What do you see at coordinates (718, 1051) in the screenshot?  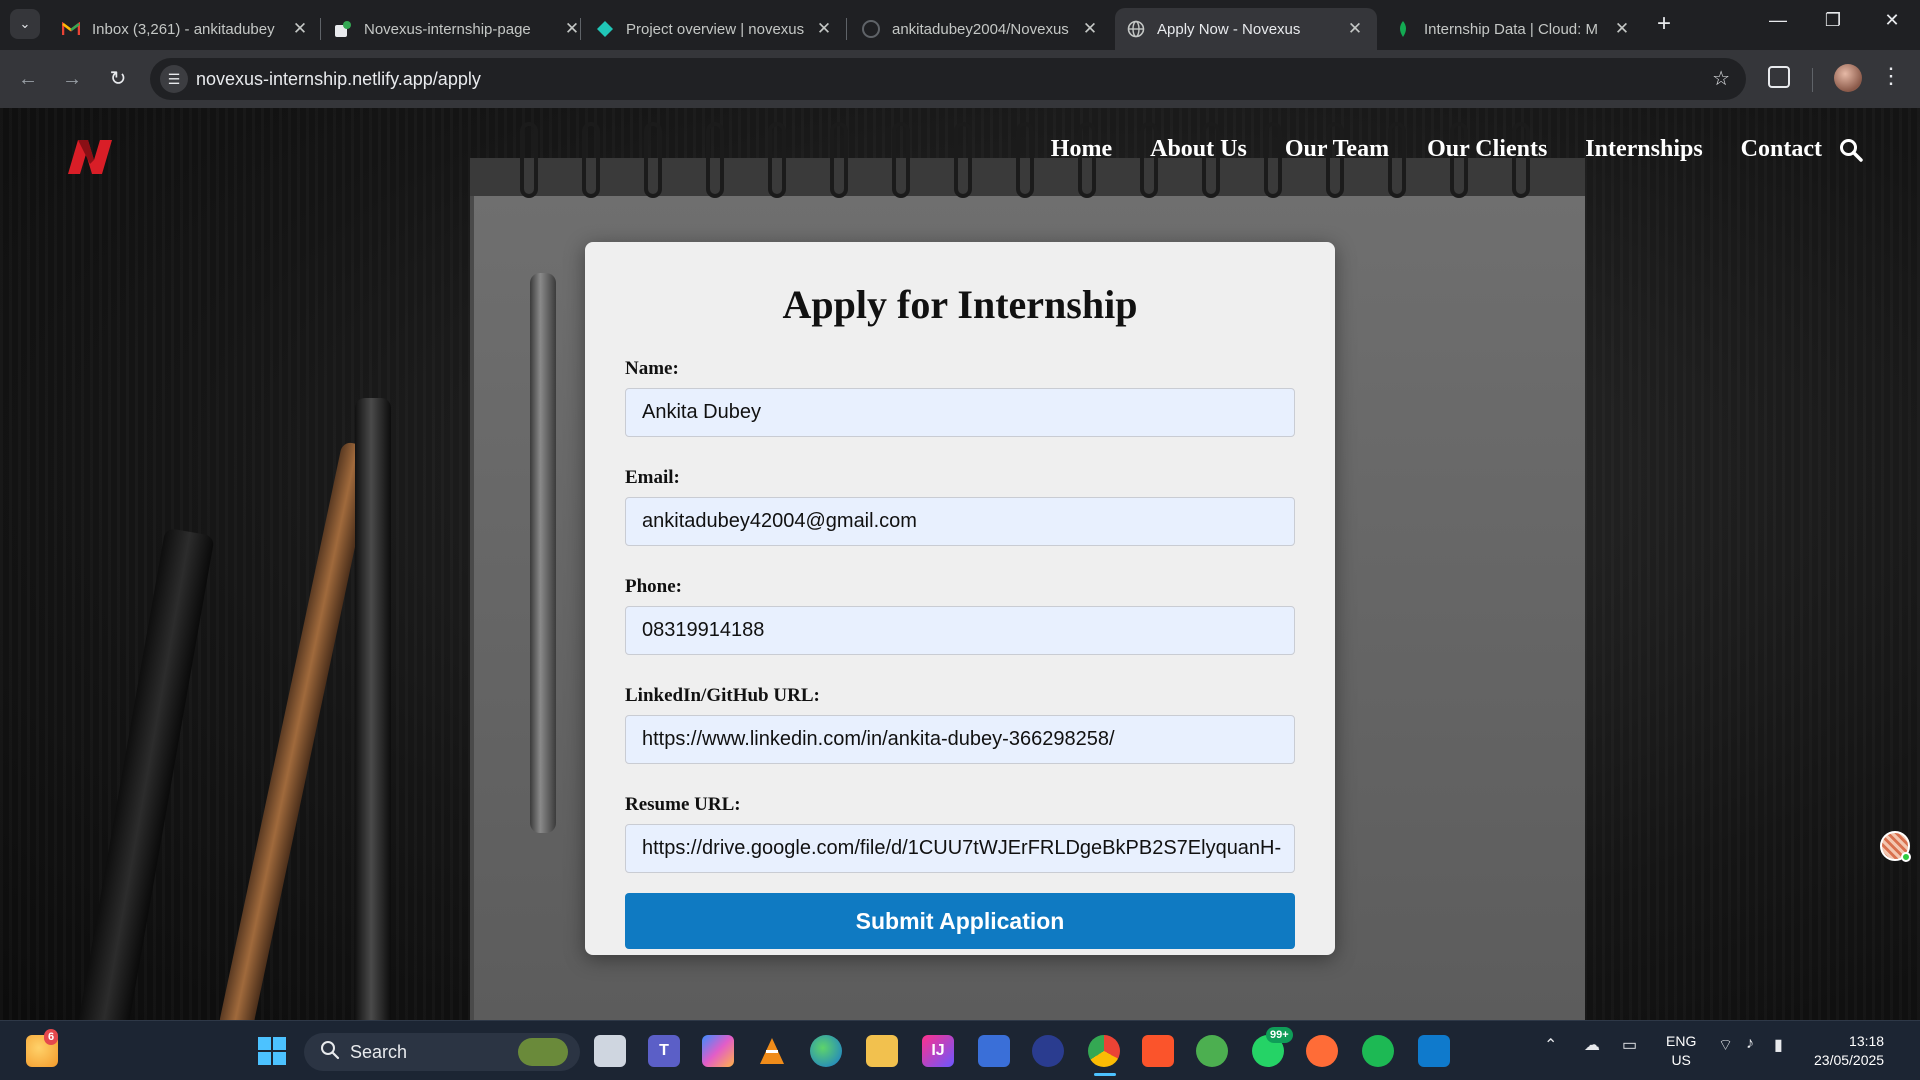 I see `copilot-icon` at bounding box center [718, 1051].